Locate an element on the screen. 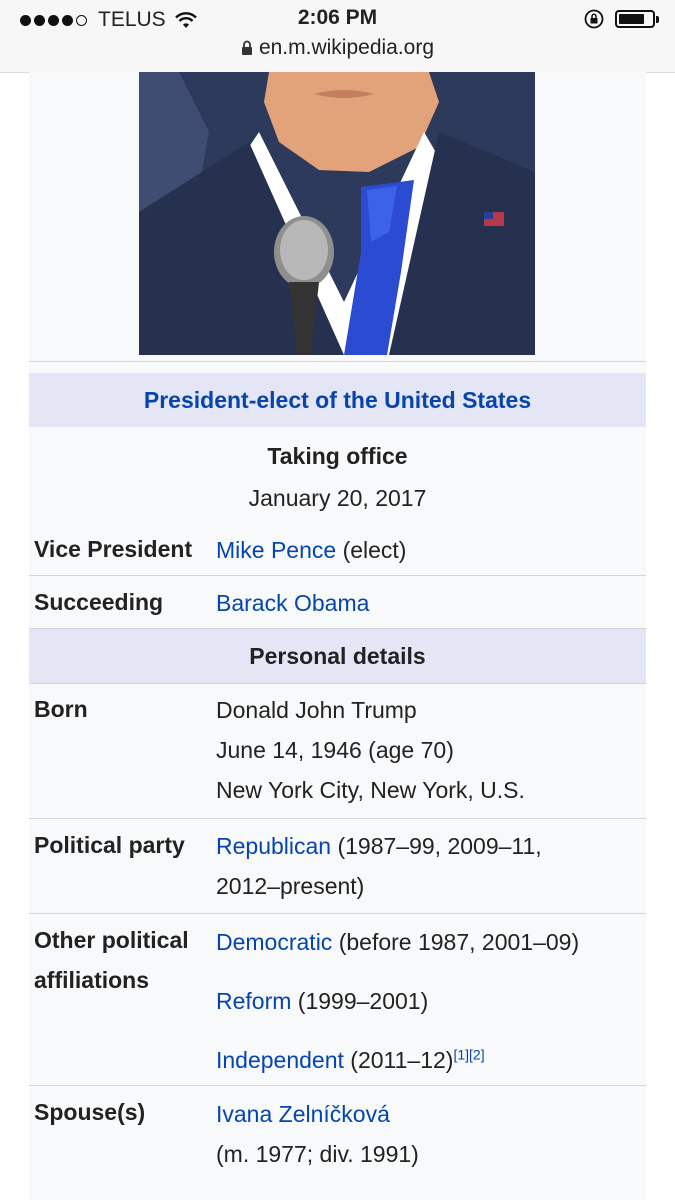  other-affiliations-label-line-1: Other political is located at coordinates (111, 940).